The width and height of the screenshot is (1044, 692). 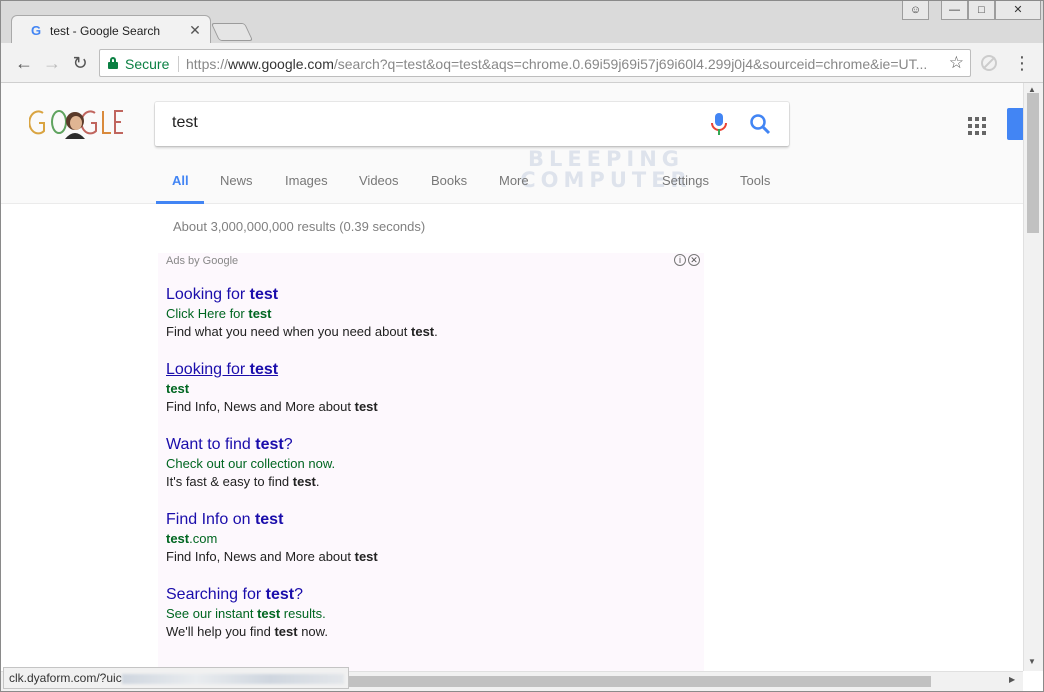 I want to click on ad-title: Searching for test?, so click(x=426, y=595).